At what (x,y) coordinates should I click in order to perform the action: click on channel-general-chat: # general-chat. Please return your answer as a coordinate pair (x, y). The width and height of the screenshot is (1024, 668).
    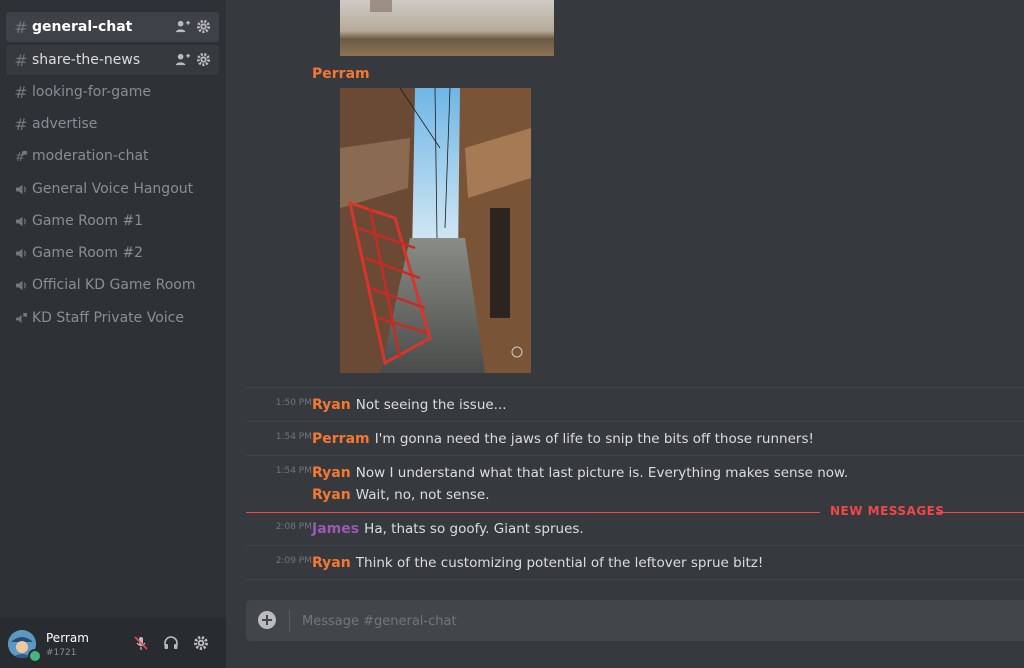
    Looking at the image, I should click on (112, 27).